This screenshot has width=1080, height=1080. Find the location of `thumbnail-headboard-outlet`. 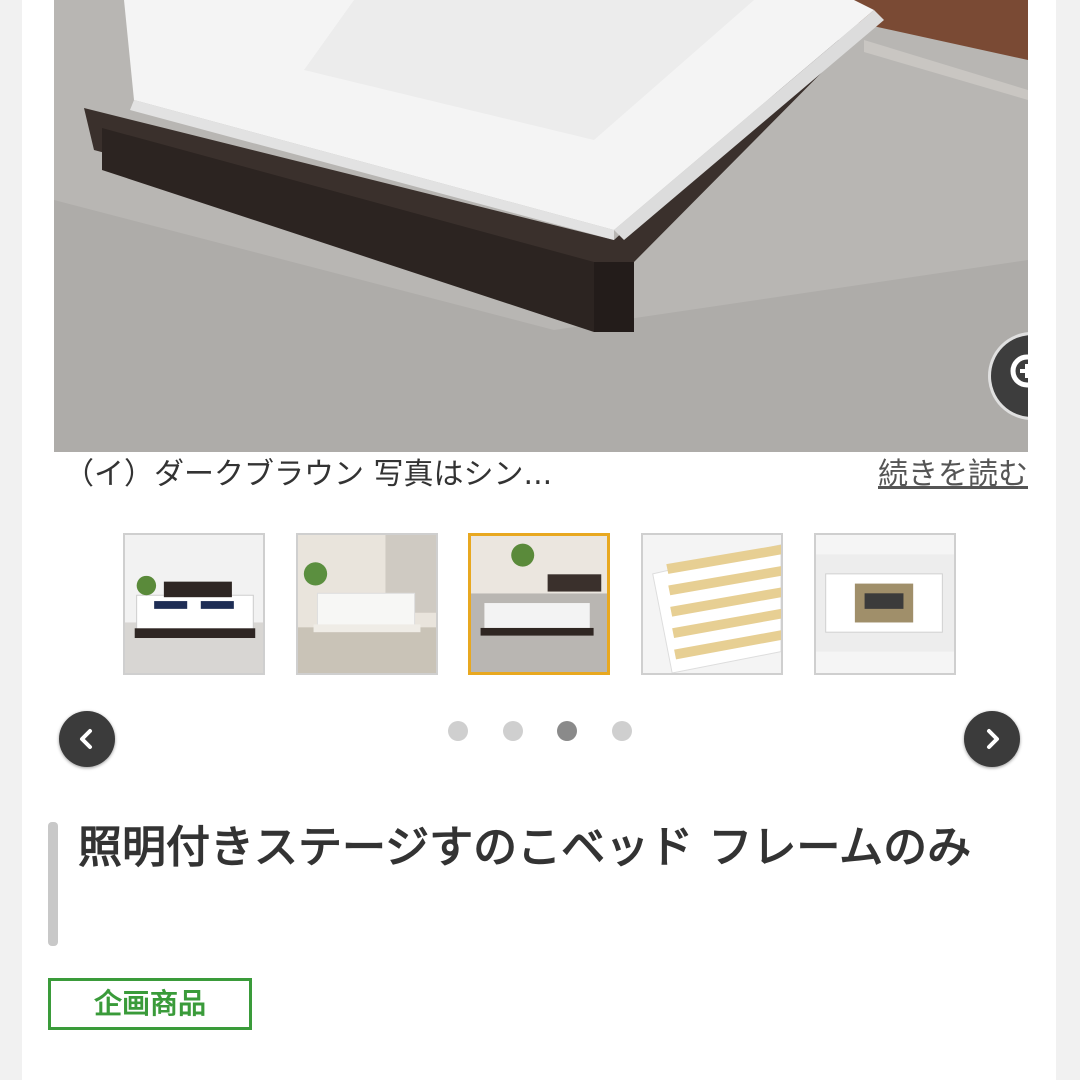

thumbnail-headboard-outlet is located at coordinates (885, 604).